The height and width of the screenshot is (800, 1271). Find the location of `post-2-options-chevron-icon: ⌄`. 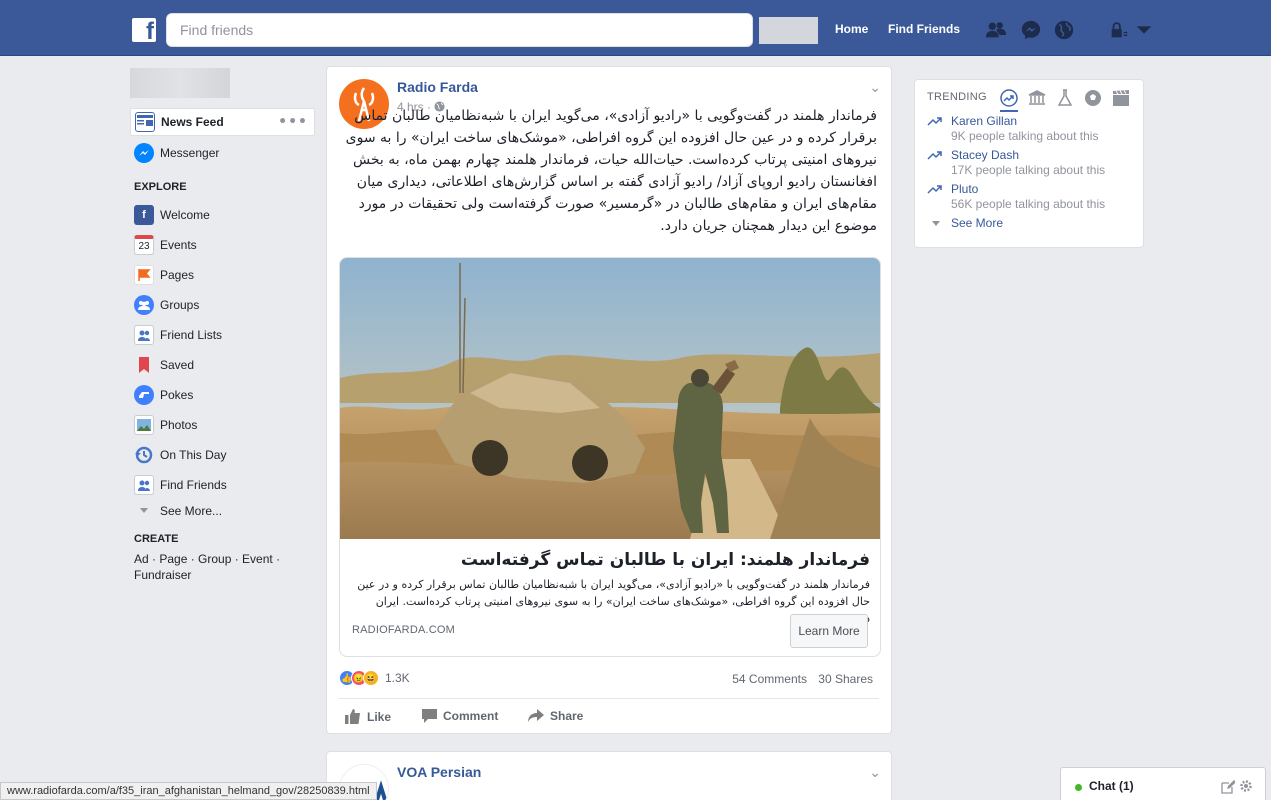

post-2-options-chevron-icon: ⌄ is located at coordinates (875, 772).